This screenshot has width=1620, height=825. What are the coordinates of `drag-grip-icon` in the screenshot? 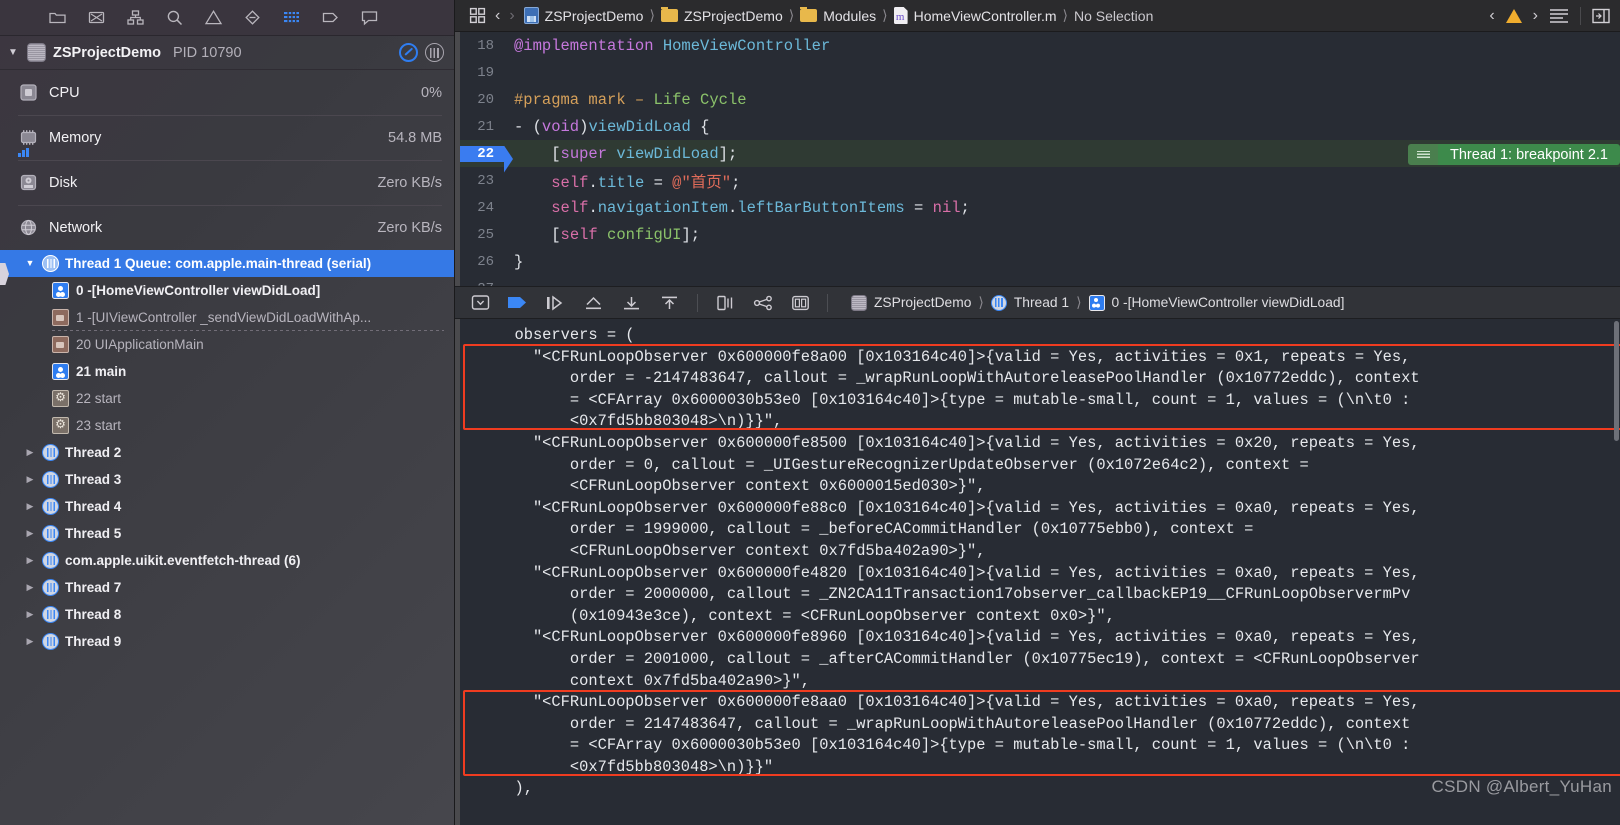 It's located at (1423, 154).